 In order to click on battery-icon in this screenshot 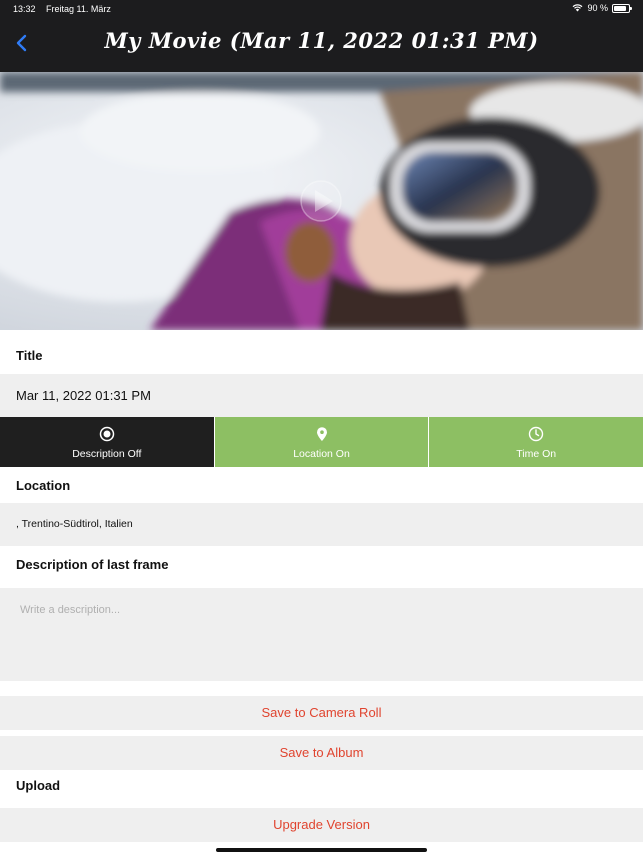, I will do `click(622, 8)`.